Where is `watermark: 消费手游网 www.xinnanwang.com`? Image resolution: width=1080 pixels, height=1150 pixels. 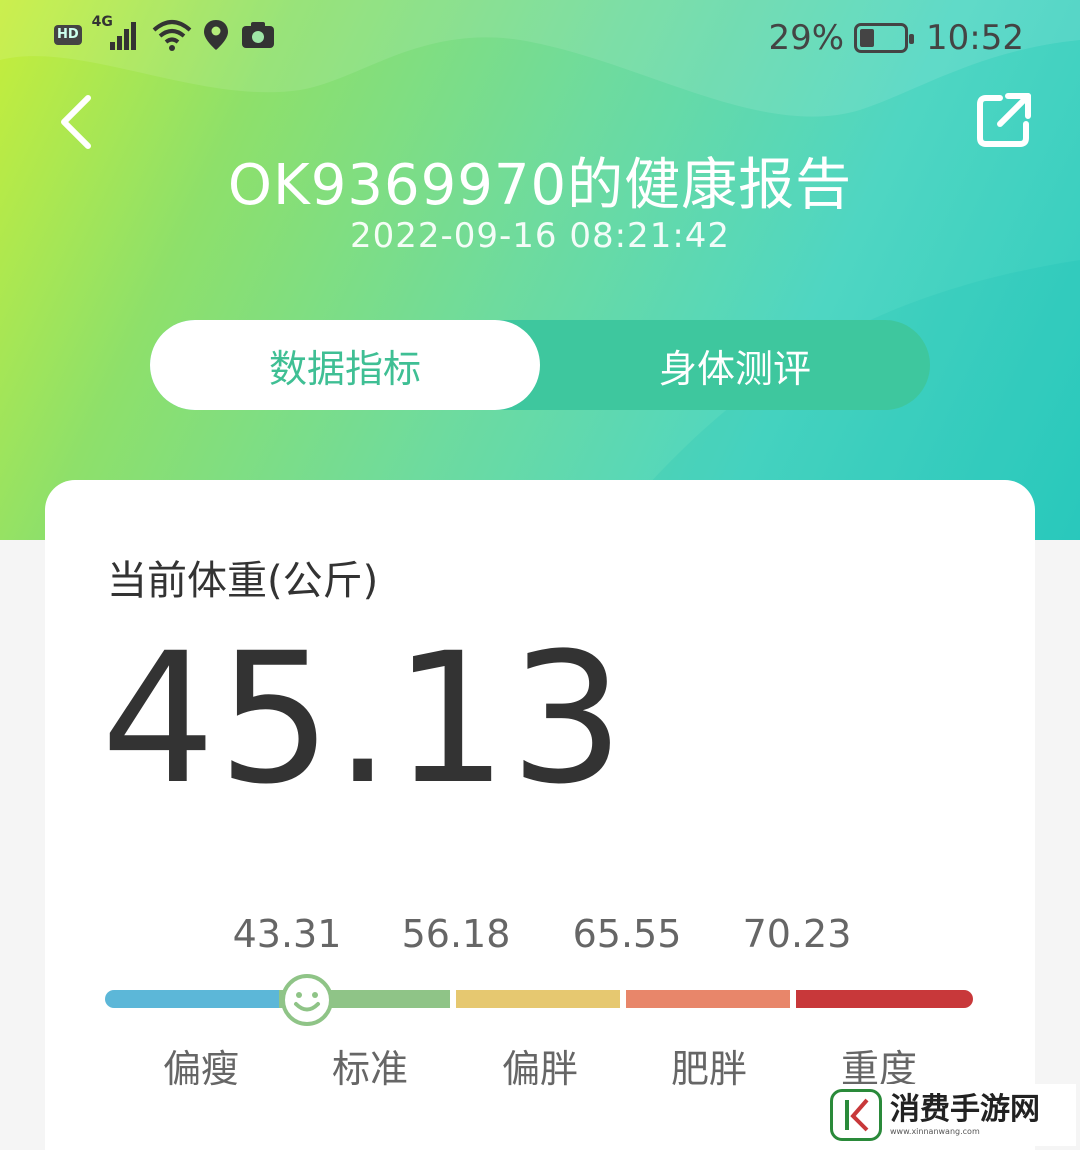
watermark: 消费手游网 www.xinnanwang.com is located at coordinates (950, 1115).